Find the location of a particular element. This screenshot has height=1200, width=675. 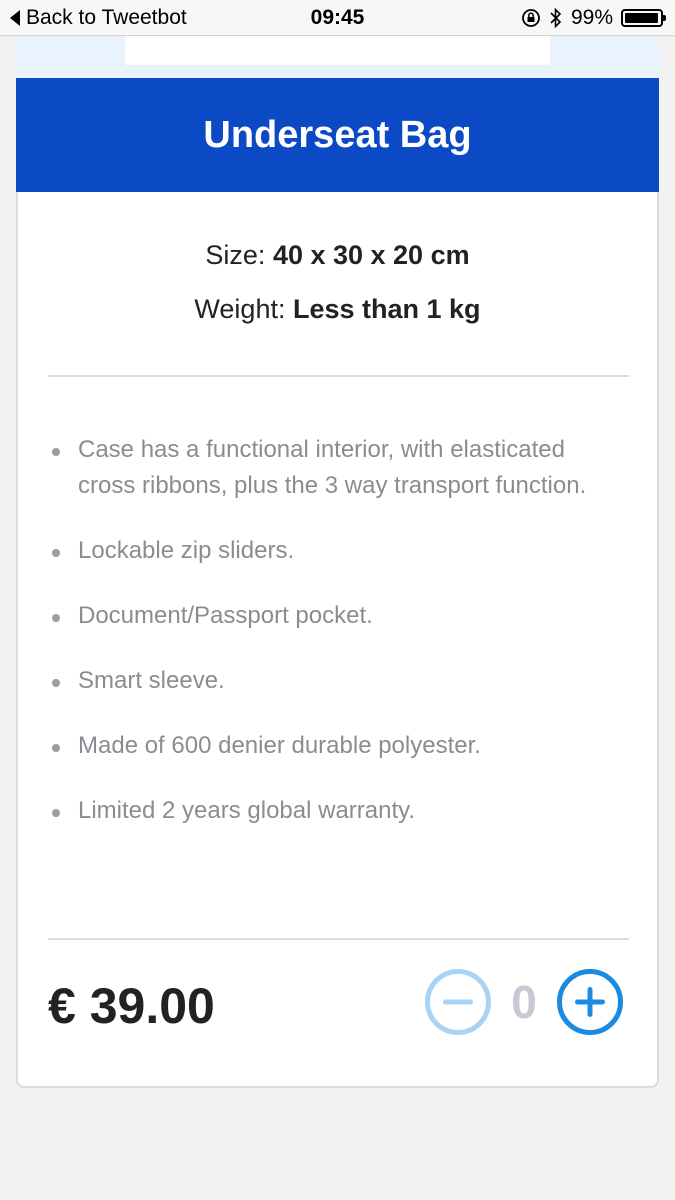

quantity-value: 0 is located at coordinates (524, 1002).